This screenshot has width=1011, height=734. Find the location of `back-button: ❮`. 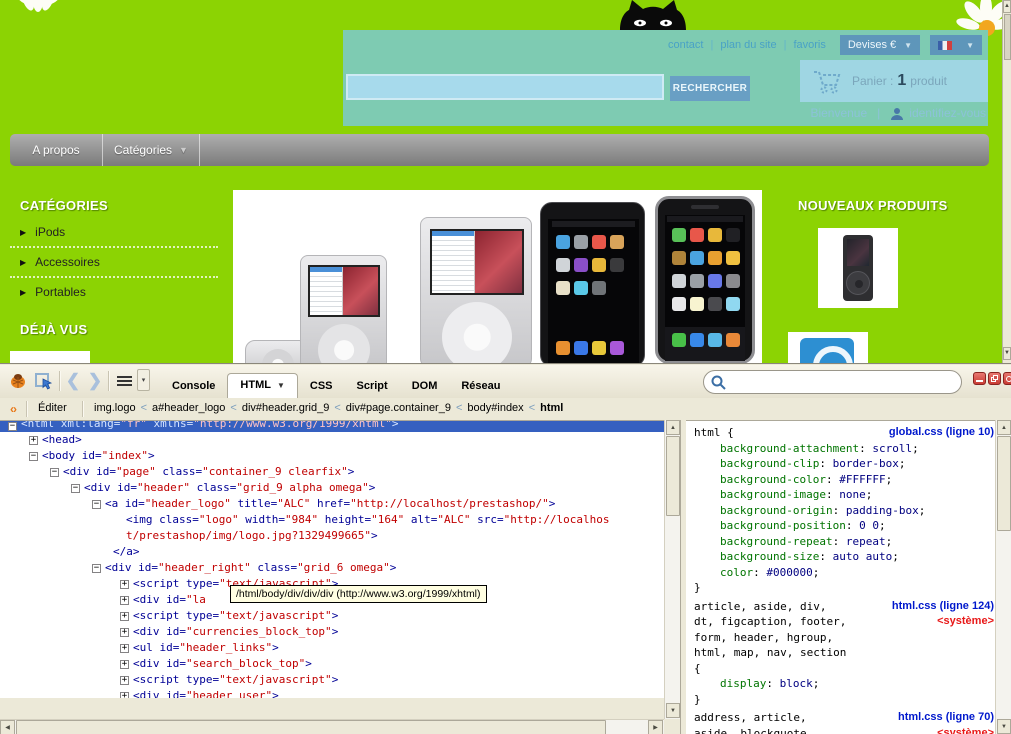

back-button: ❮ is located at coordinates (73, 381).